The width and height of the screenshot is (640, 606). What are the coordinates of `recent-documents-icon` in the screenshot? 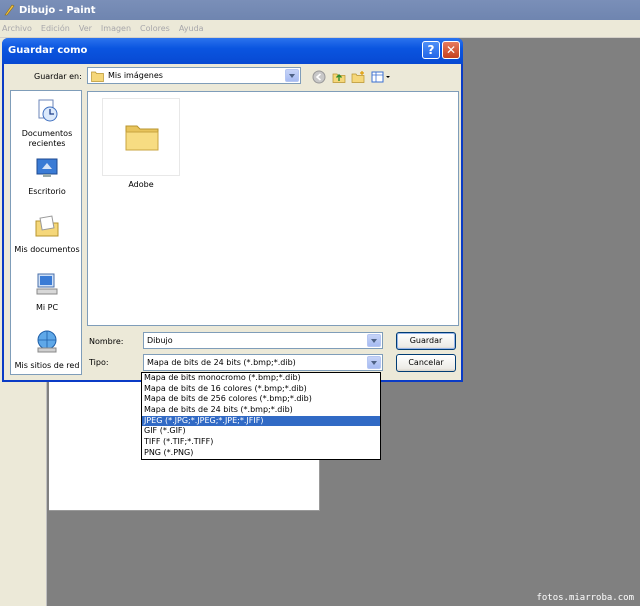 It's located at (48, 110).